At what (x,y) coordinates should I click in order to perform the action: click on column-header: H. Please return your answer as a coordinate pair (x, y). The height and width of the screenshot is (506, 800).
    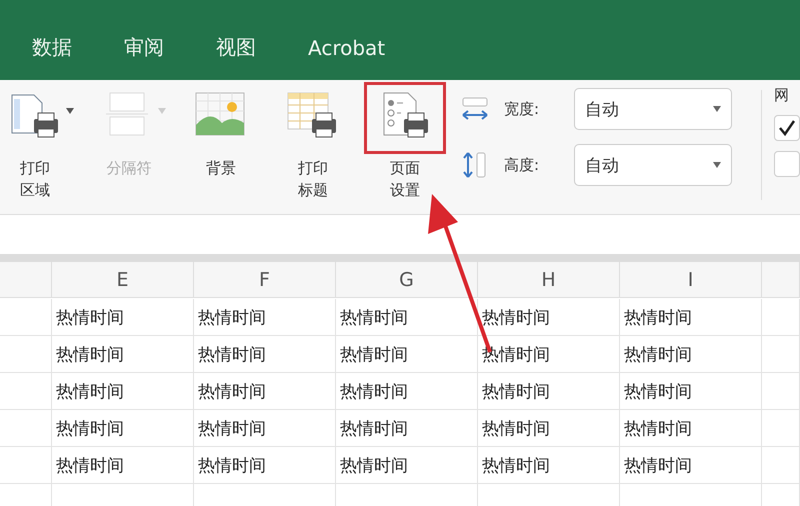
    Looking at the image, I should click on (549, 280).